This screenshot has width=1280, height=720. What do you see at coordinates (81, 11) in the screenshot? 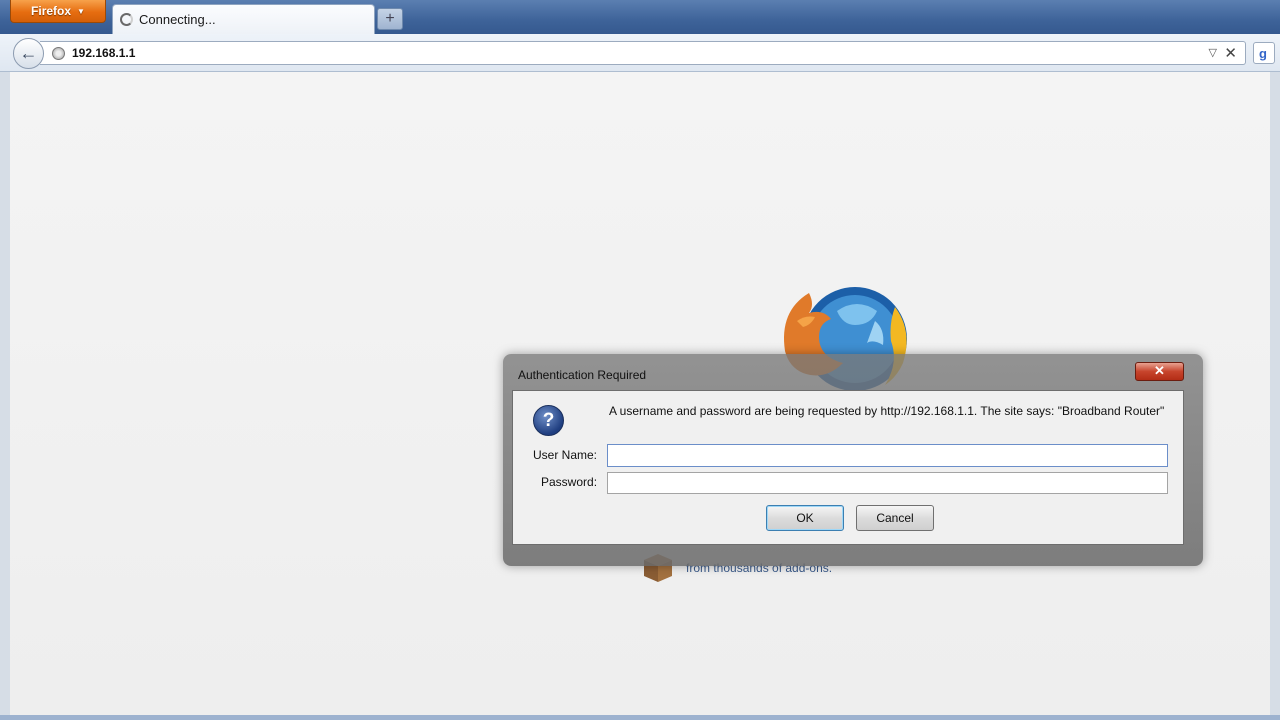
I see `chevron-down-icon: ▼` at bounding box center [81, 11].